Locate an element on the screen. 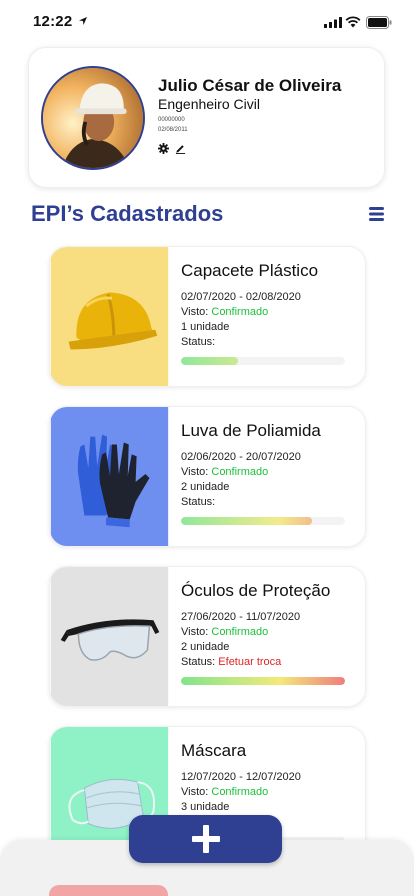  card-title: Capacete Plástico is located at coordinates (250, 270).